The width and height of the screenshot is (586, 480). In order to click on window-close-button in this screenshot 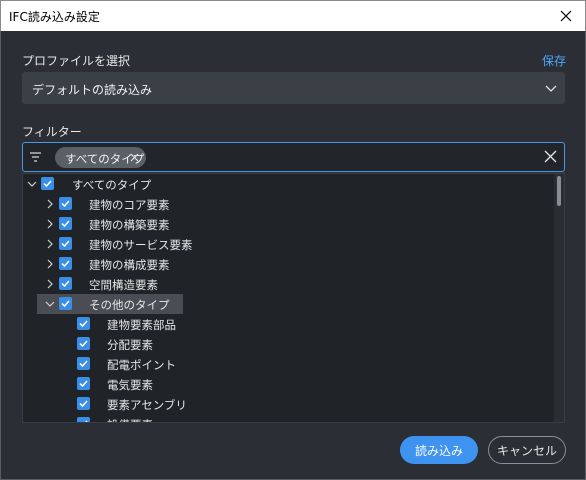, I will do `click(566, 16)`.